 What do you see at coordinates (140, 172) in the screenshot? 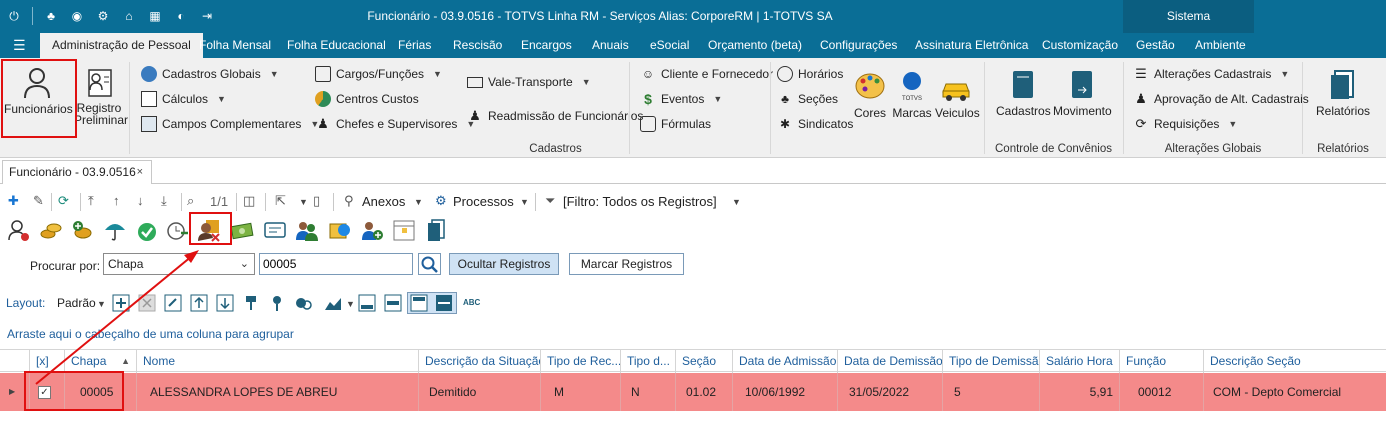
I see `close-icon: ×` at bounding box center [140, 172].